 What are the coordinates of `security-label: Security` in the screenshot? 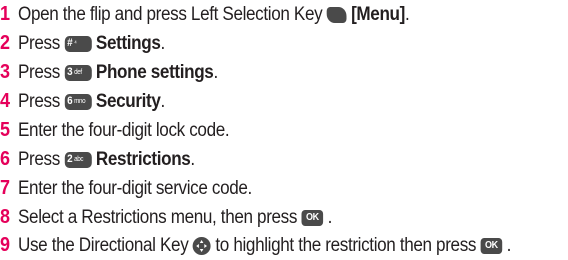 It's located at (128, 101).